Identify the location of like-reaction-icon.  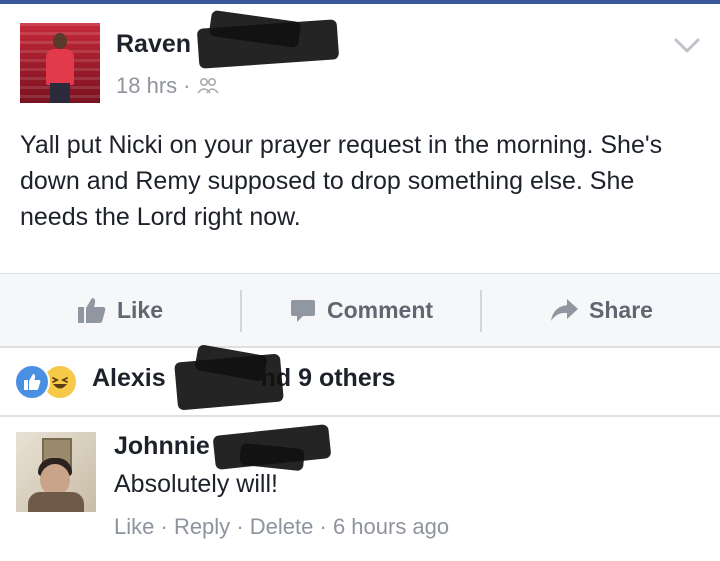
(32, 382).